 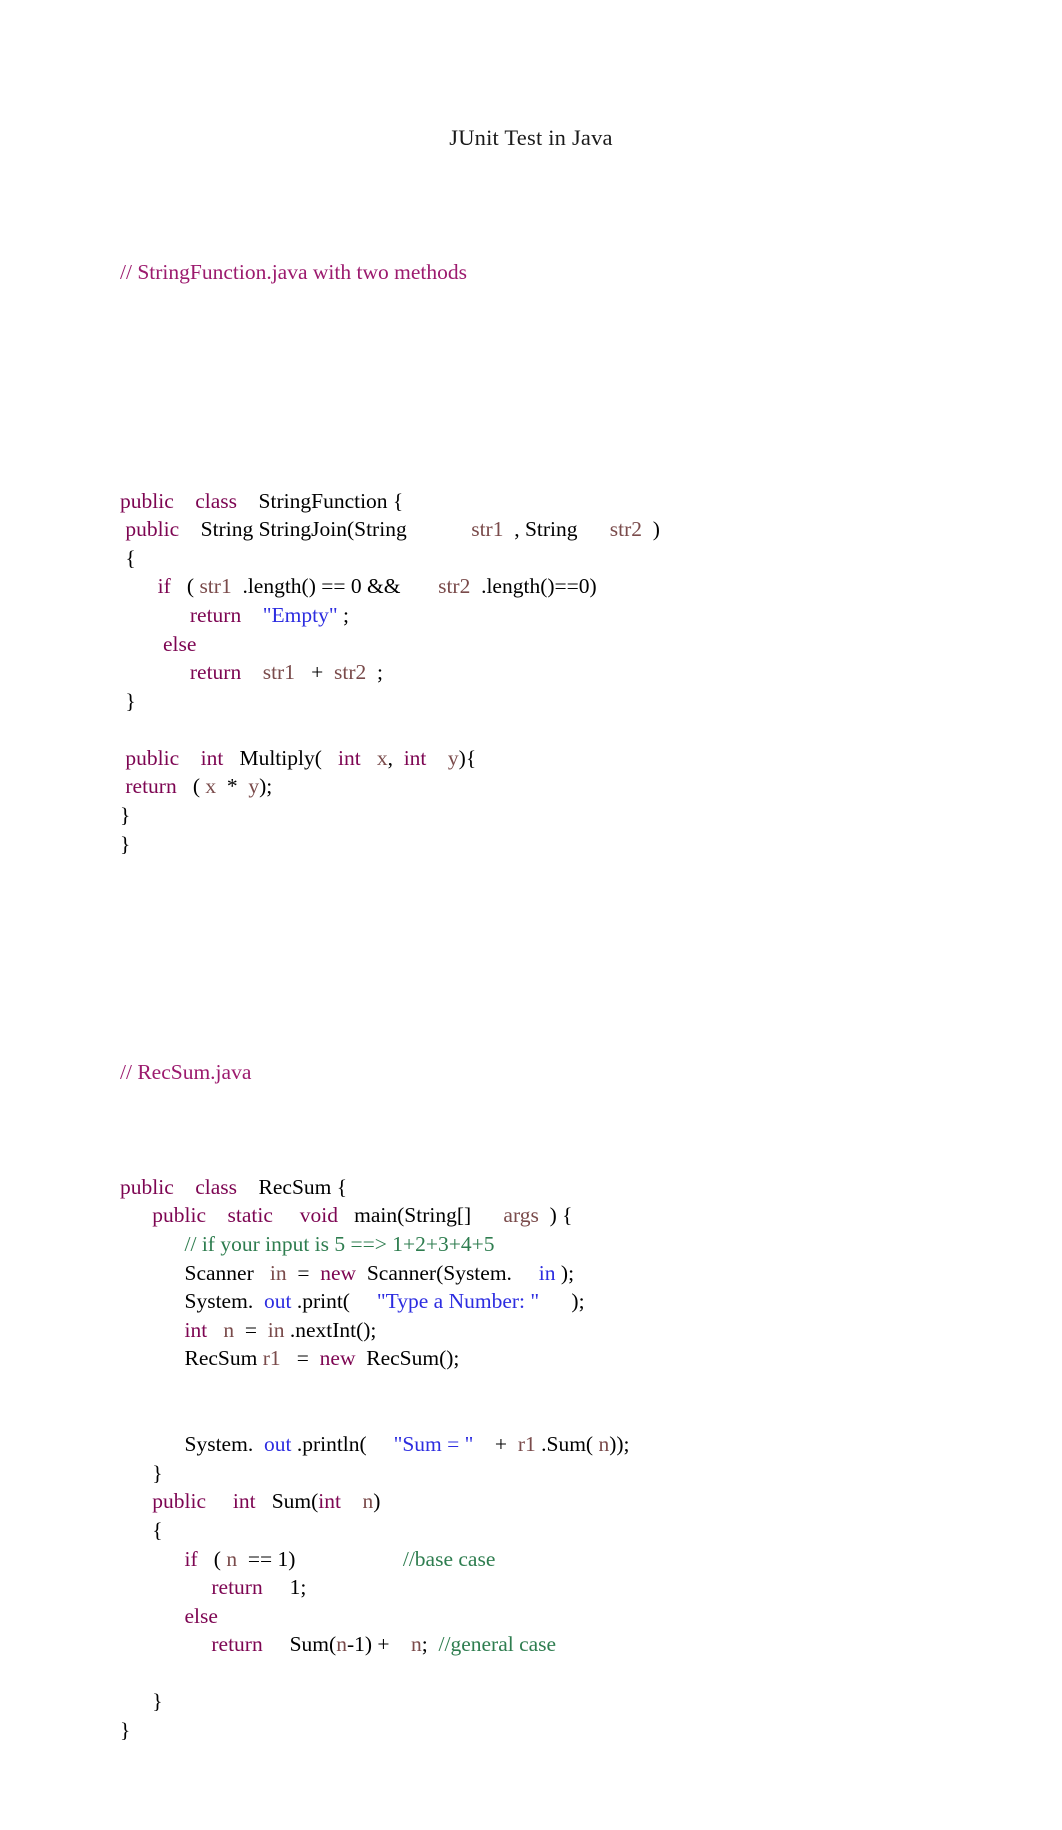 What do you see at coordinates (570, 1473) in the screenshot?
I see `l2-close-main: }` at bounding box center [570, 1473].